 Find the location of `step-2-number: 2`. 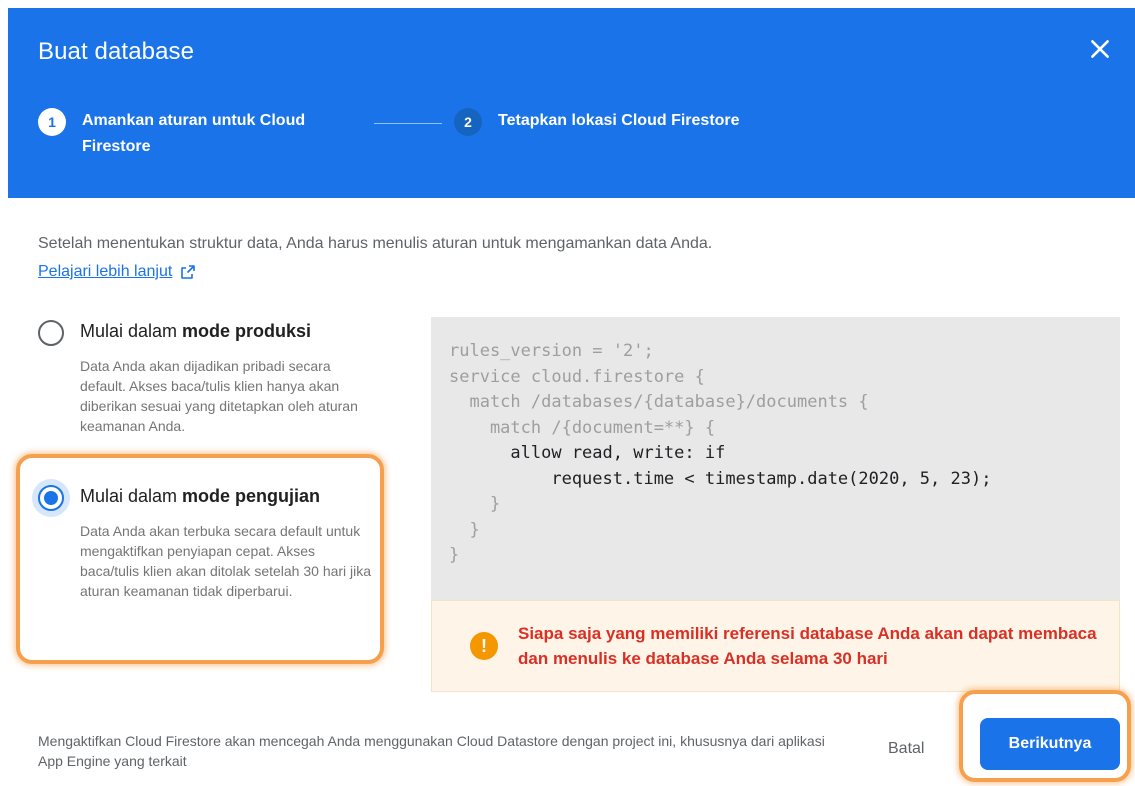

step-2-number: 2 is located at coordinates (468, 122).